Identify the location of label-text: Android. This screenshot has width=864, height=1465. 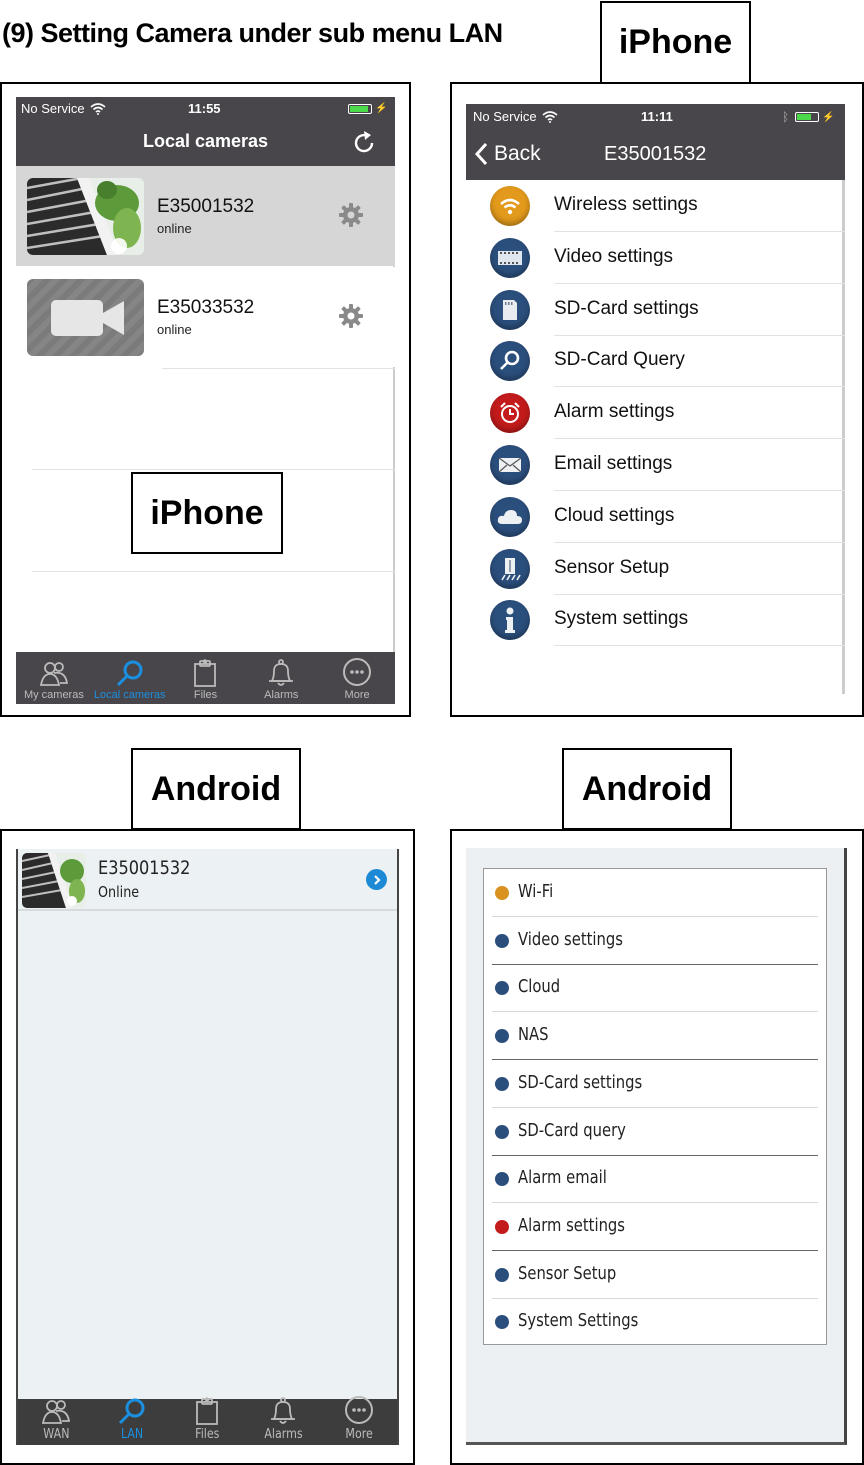
(216, 788).